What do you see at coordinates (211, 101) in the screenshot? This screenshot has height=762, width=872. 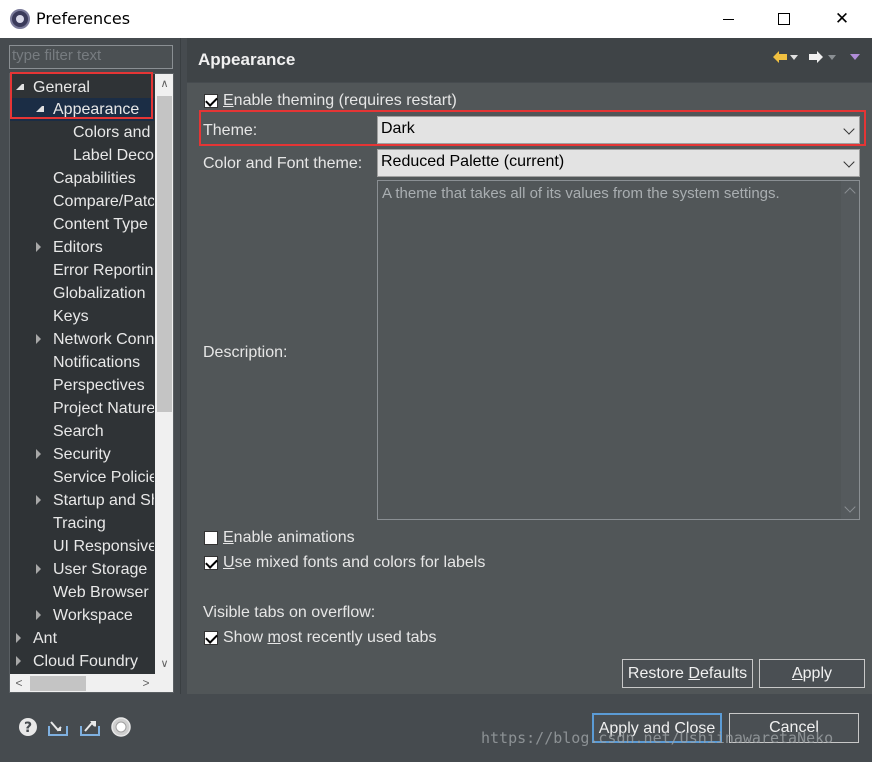 I see `enable-theming-checkbox` at bounding box center [211, 101].